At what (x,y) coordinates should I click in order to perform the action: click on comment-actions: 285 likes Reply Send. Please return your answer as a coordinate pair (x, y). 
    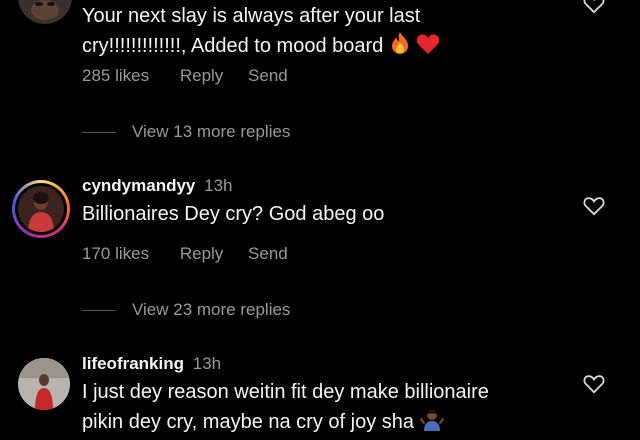
    Looking at the image, I should click on (195, 76).